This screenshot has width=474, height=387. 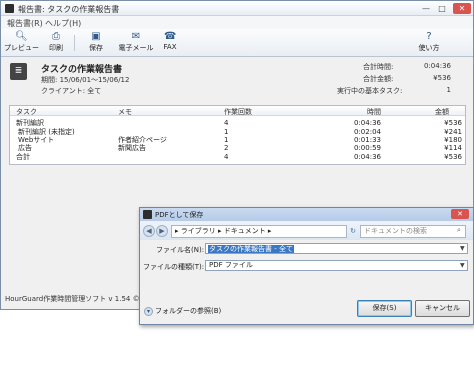 I want to click on fax-machine-icon: ☎, so click(x=170, y=36).